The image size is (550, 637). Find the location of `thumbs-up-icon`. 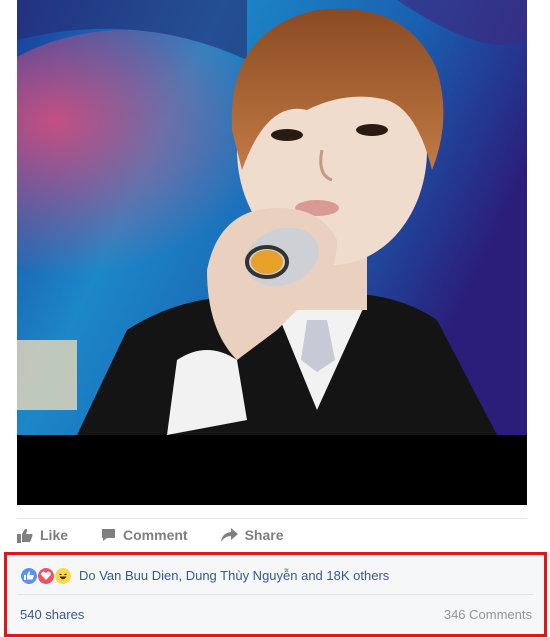

thumbs-up-icon is located at coordinates (25, 535).